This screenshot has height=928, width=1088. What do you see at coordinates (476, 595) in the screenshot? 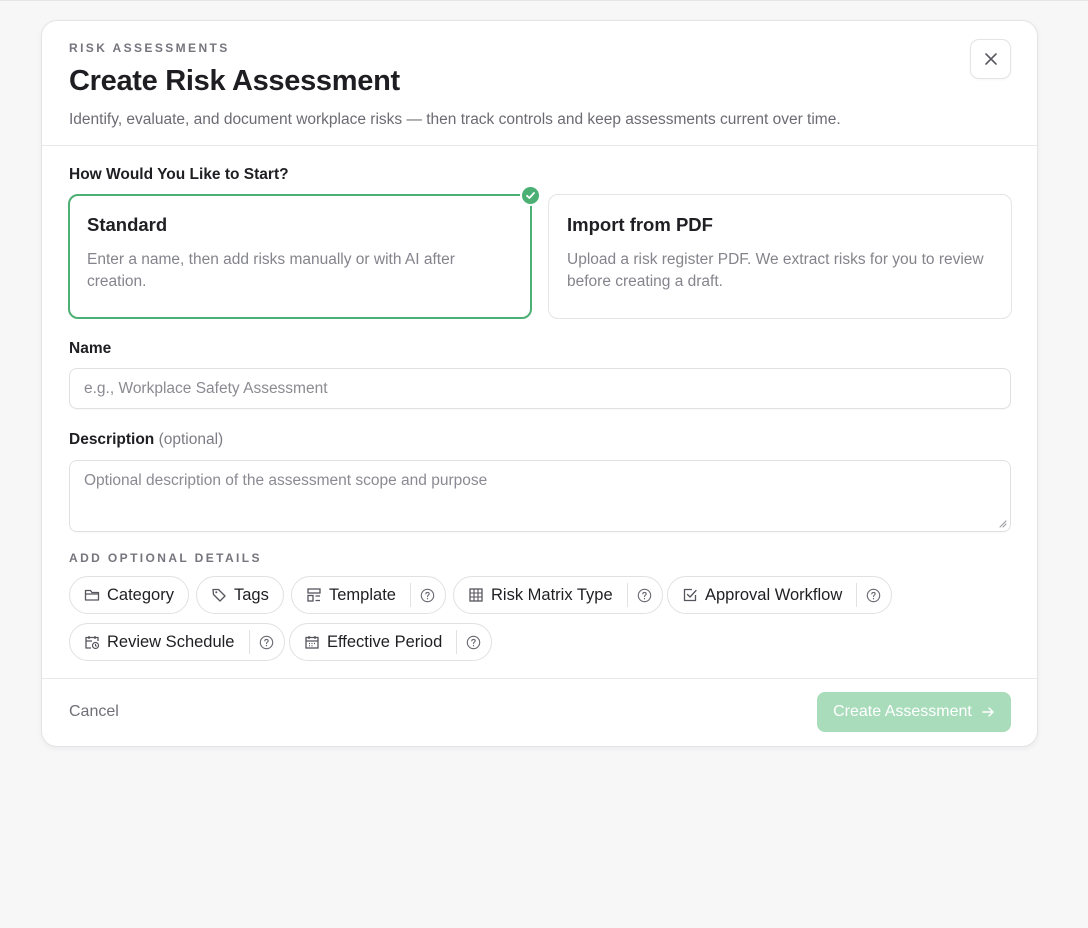
I see `grid-icon` at bounding box center [476, 595].